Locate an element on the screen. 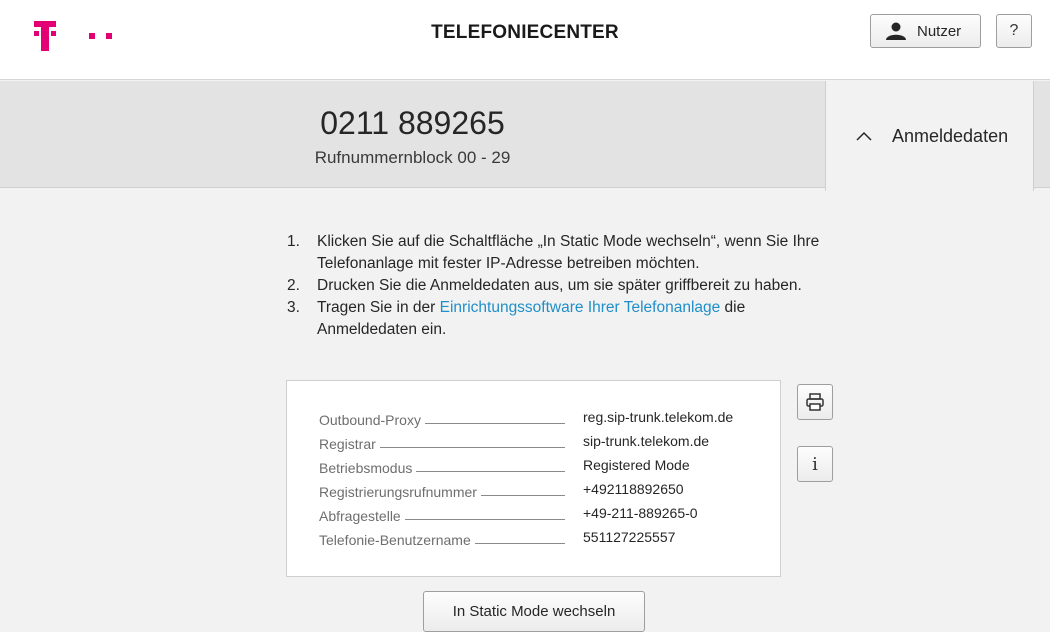 Image resolution: width=1050 pixels, height=632 pixels. tab-anmeldedaten: Anmeldedaten is located at coordinates (929, 136).